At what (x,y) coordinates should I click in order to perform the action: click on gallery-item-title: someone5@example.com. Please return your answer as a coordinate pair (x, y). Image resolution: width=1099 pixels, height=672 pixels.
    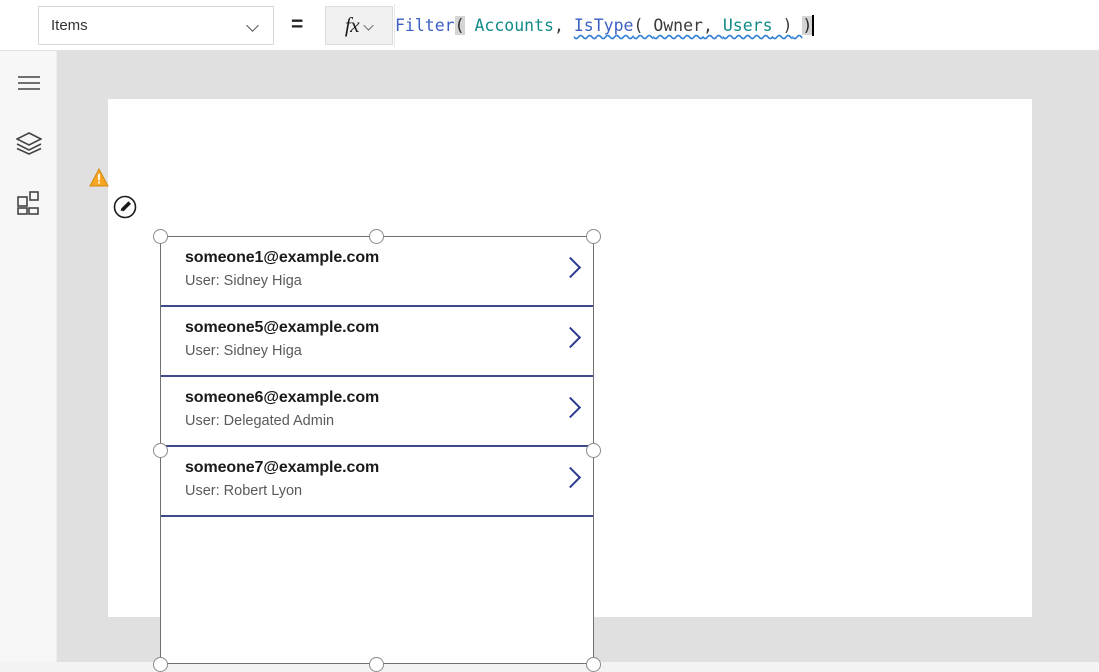
    Looking at the image, I should click on (282, 327).